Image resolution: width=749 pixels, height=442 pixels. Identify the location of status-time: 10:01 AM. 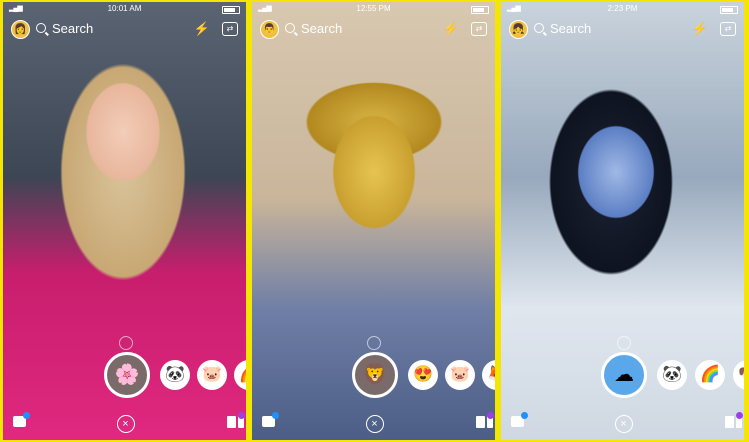
(124, 8).